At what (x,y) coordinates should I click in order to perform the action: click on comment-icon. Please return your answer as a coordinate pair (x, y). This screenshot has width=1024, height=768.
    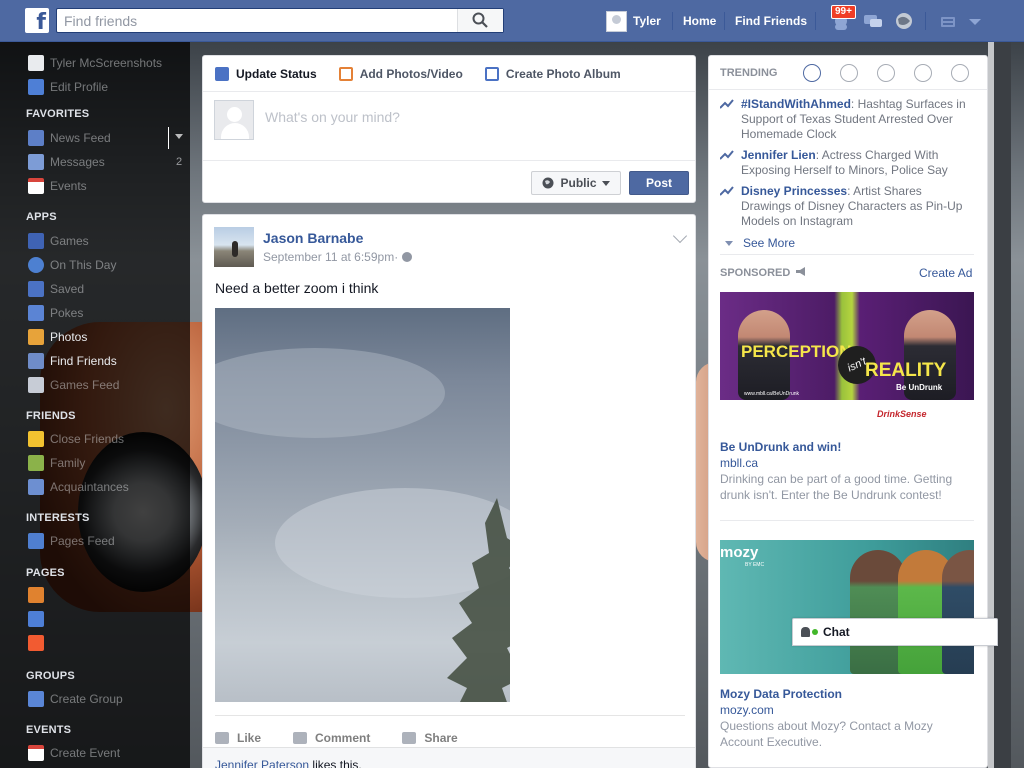
    Looking at the image, I should click on (300, 737).